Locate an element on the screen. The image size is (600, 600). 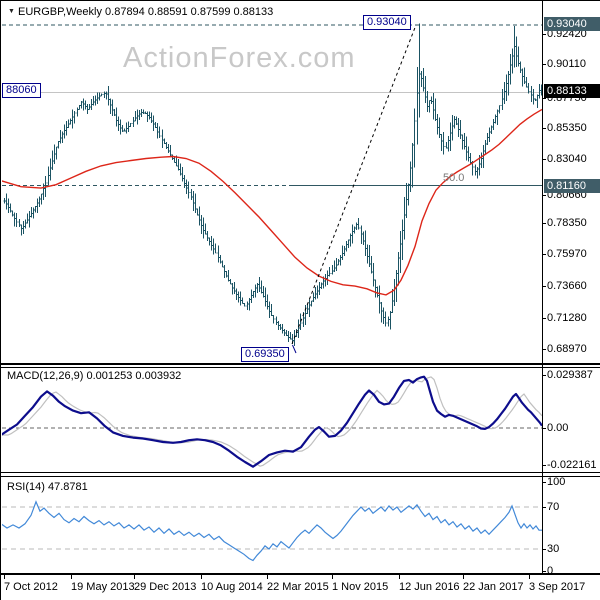
axis-price-label: 0.75970 is located at coordinates (564, 254).